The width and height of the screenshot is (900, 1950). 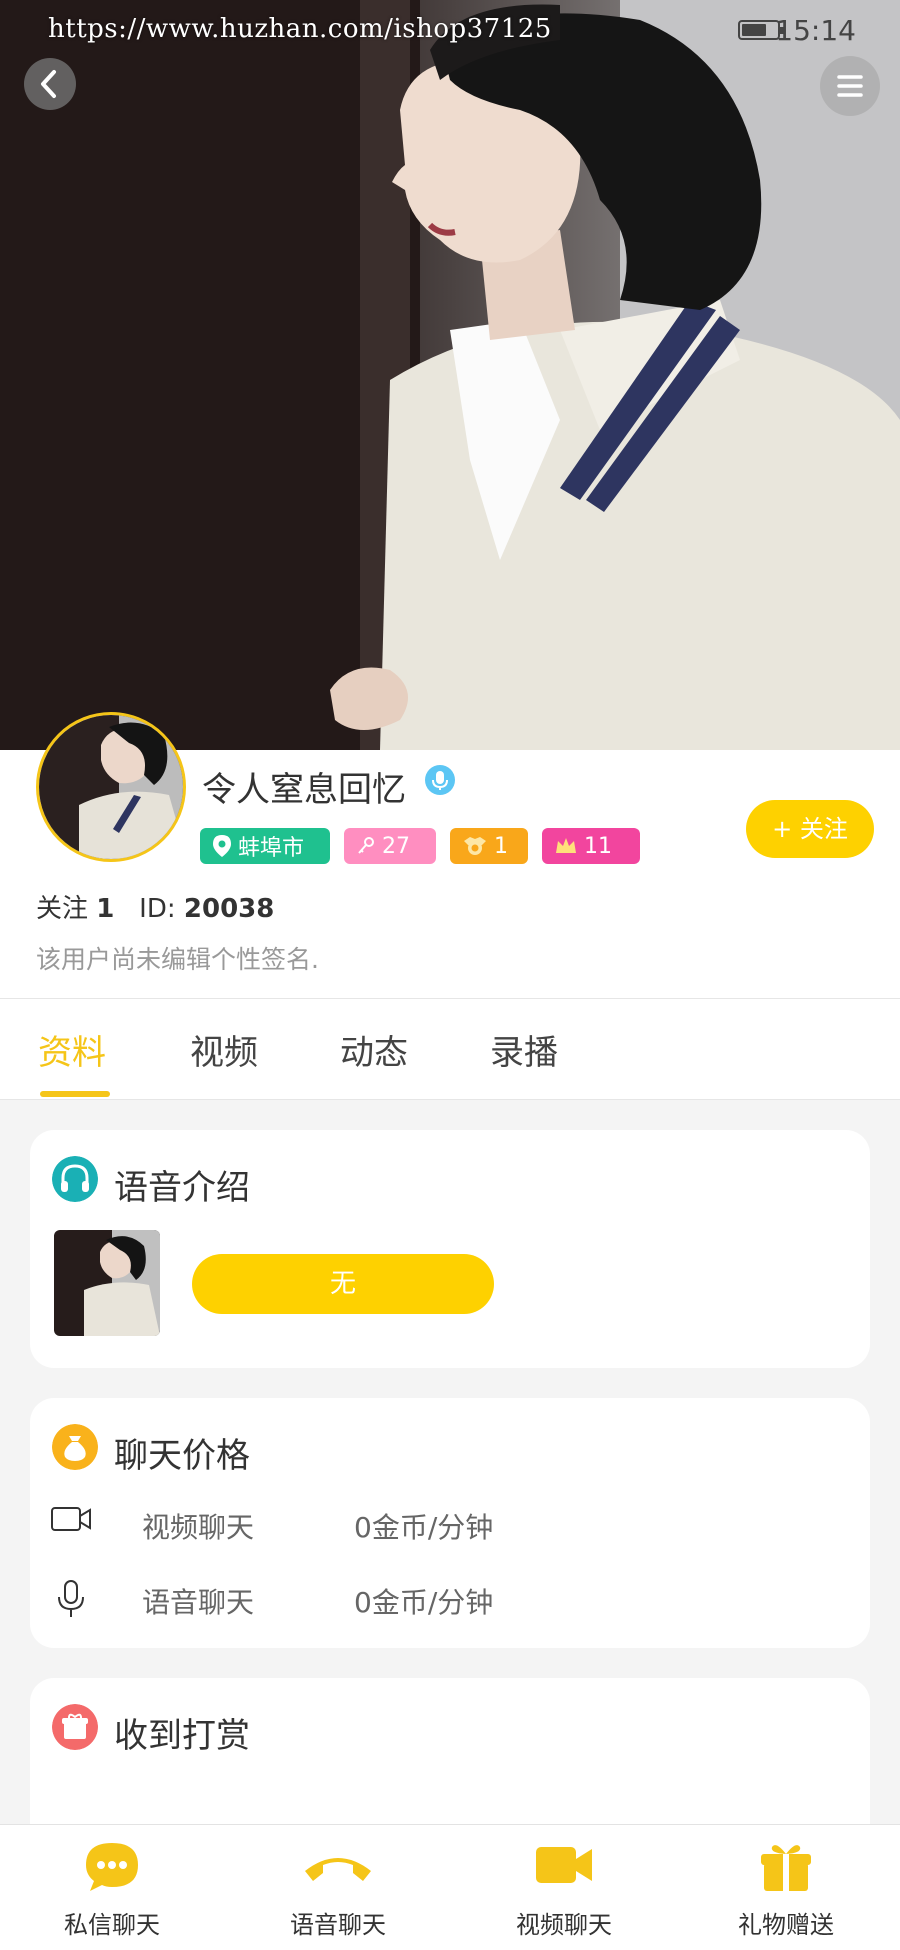 I want to click on private-message-label: 私信聊天, so click(x=112, y=1925).